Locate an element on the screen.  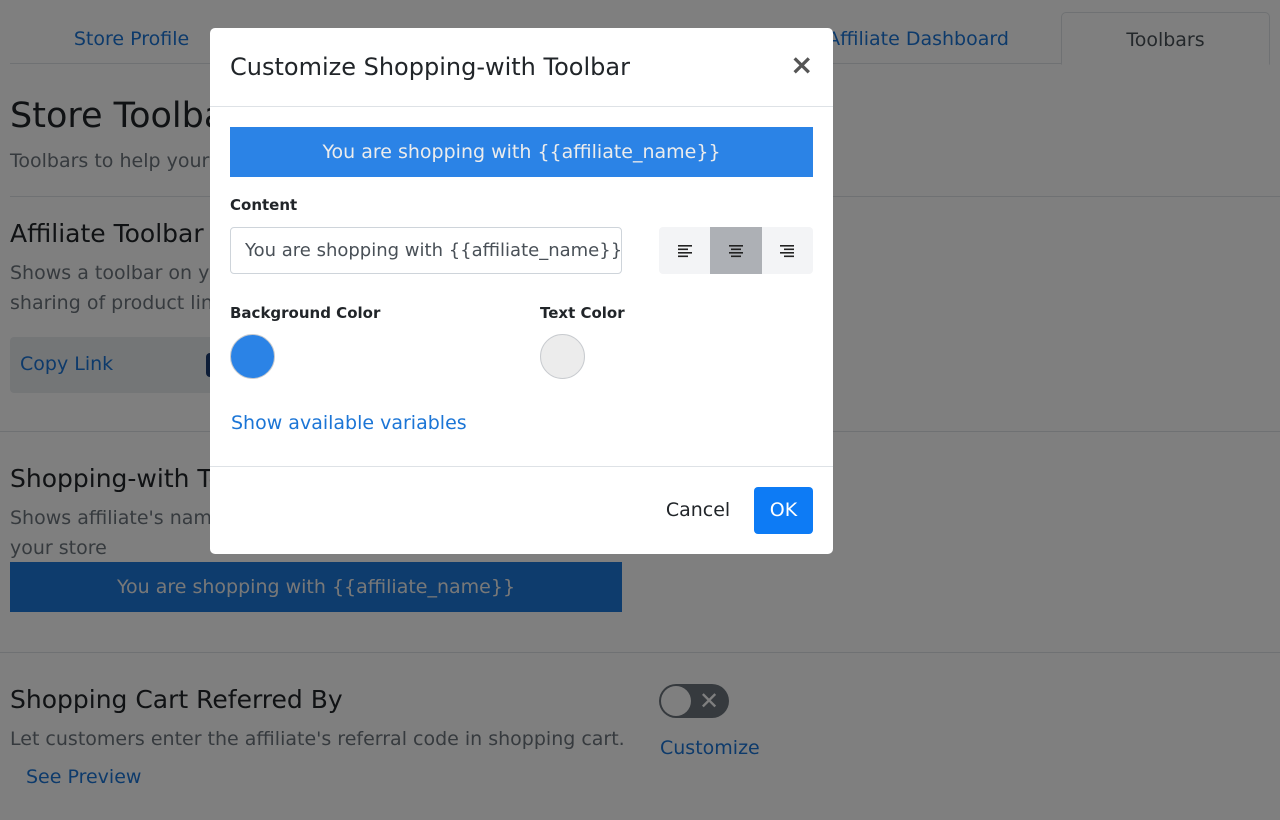
content-label: Content is located at coordinates (264, 205).